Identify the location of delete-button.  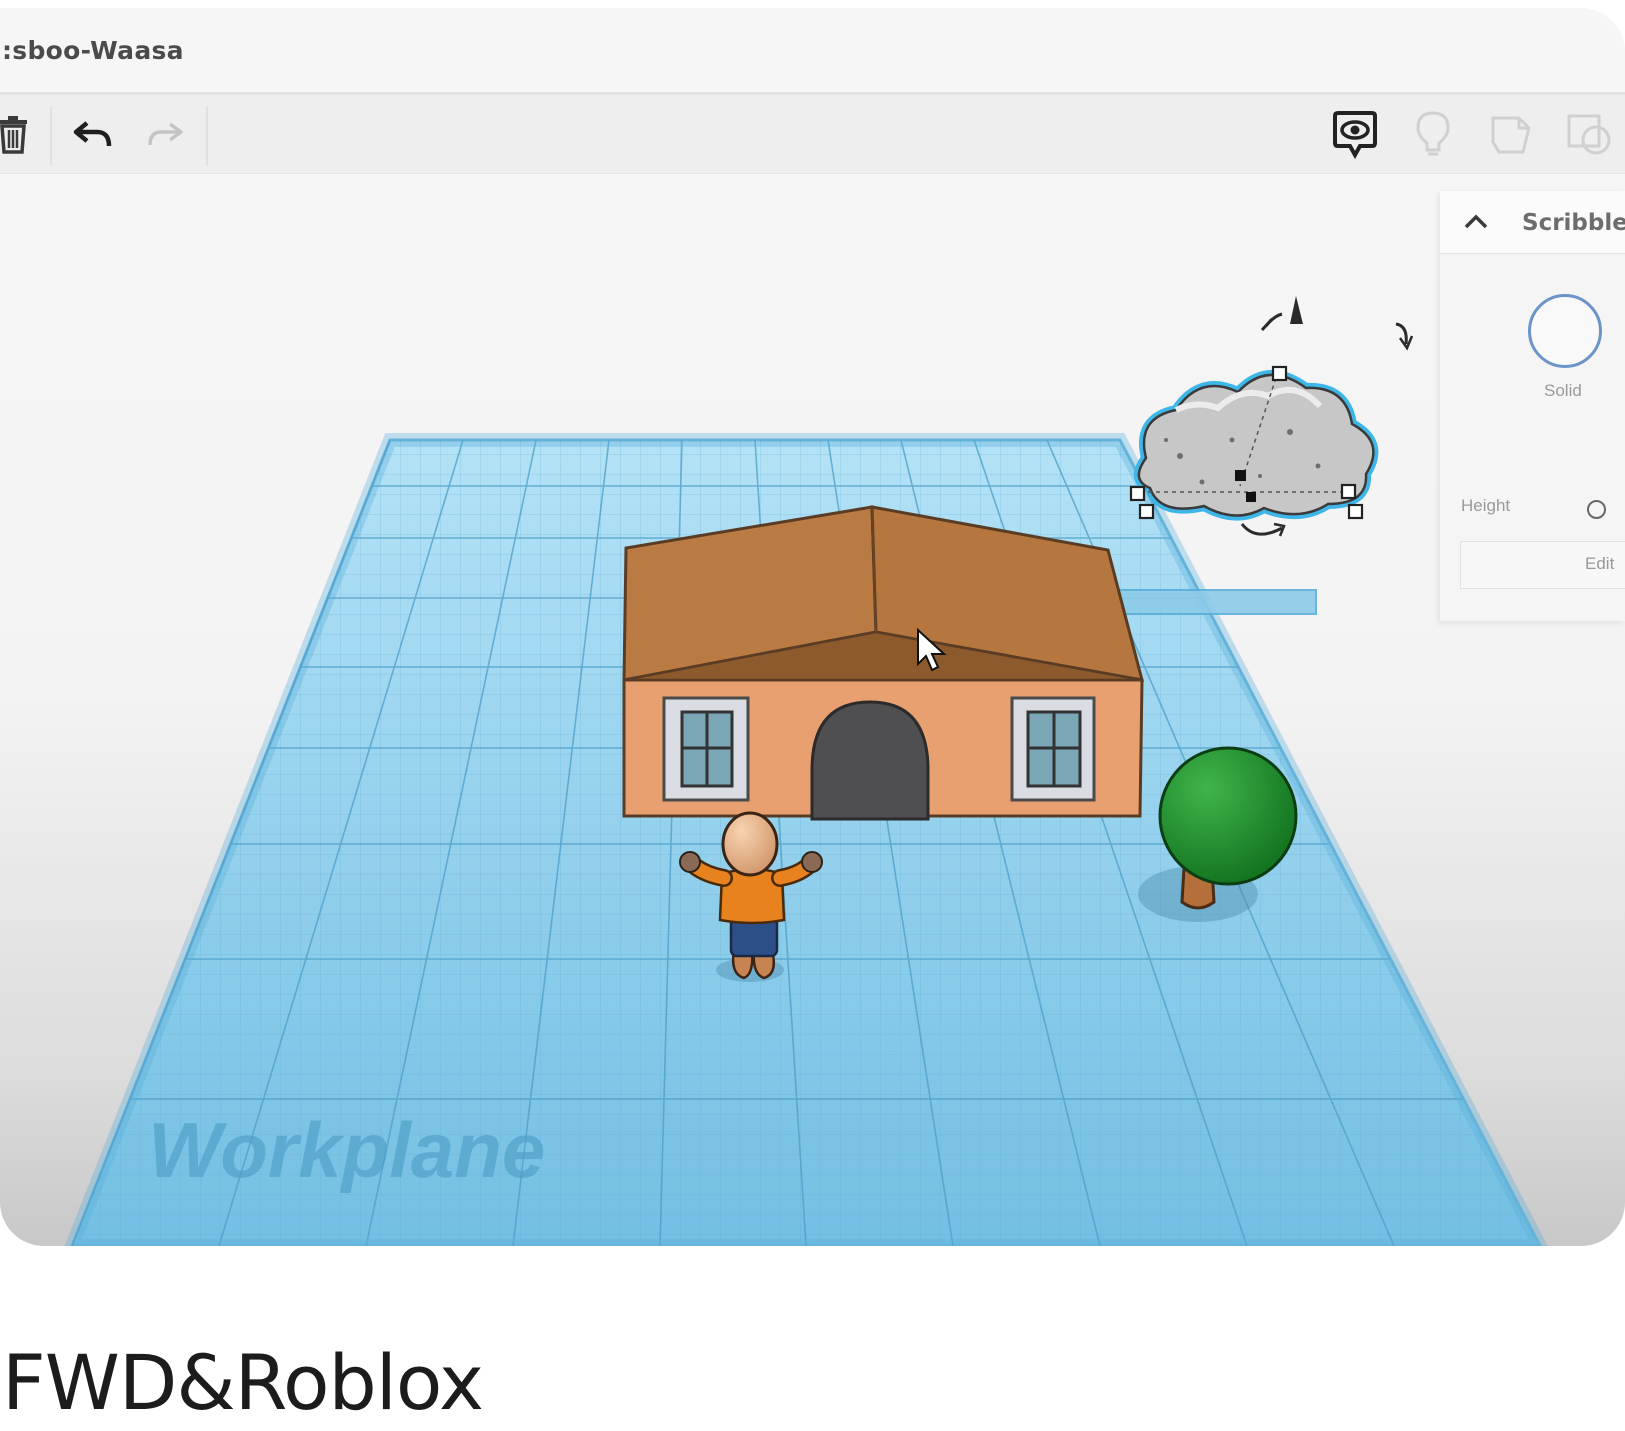
(25, 134).